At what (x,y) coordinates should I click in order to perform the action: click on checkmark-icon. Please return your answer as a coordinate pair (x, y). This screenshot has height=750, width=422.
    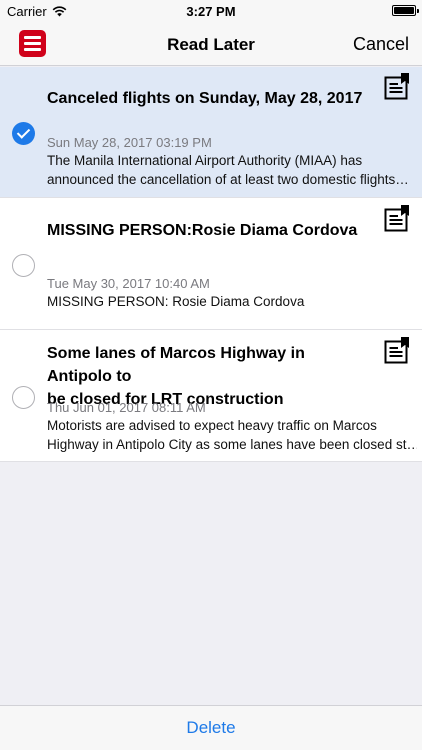
    Looking at the image, I should click on (23, 132).